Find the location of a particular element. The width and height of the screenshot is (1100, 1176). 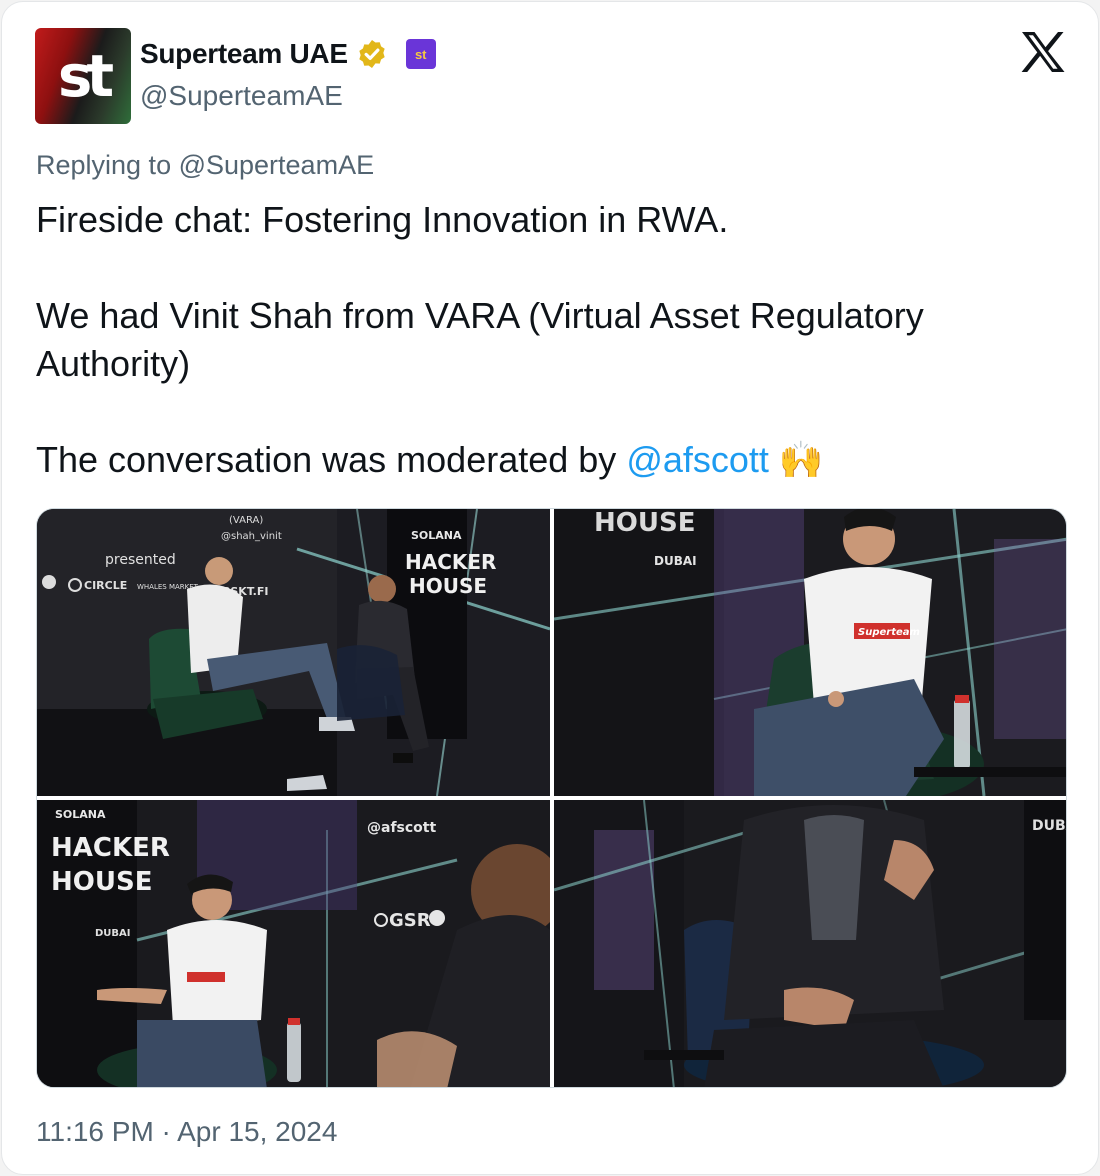

tweet-text-moderated: The conversation was moderated by is located at coordinates (331, 459).